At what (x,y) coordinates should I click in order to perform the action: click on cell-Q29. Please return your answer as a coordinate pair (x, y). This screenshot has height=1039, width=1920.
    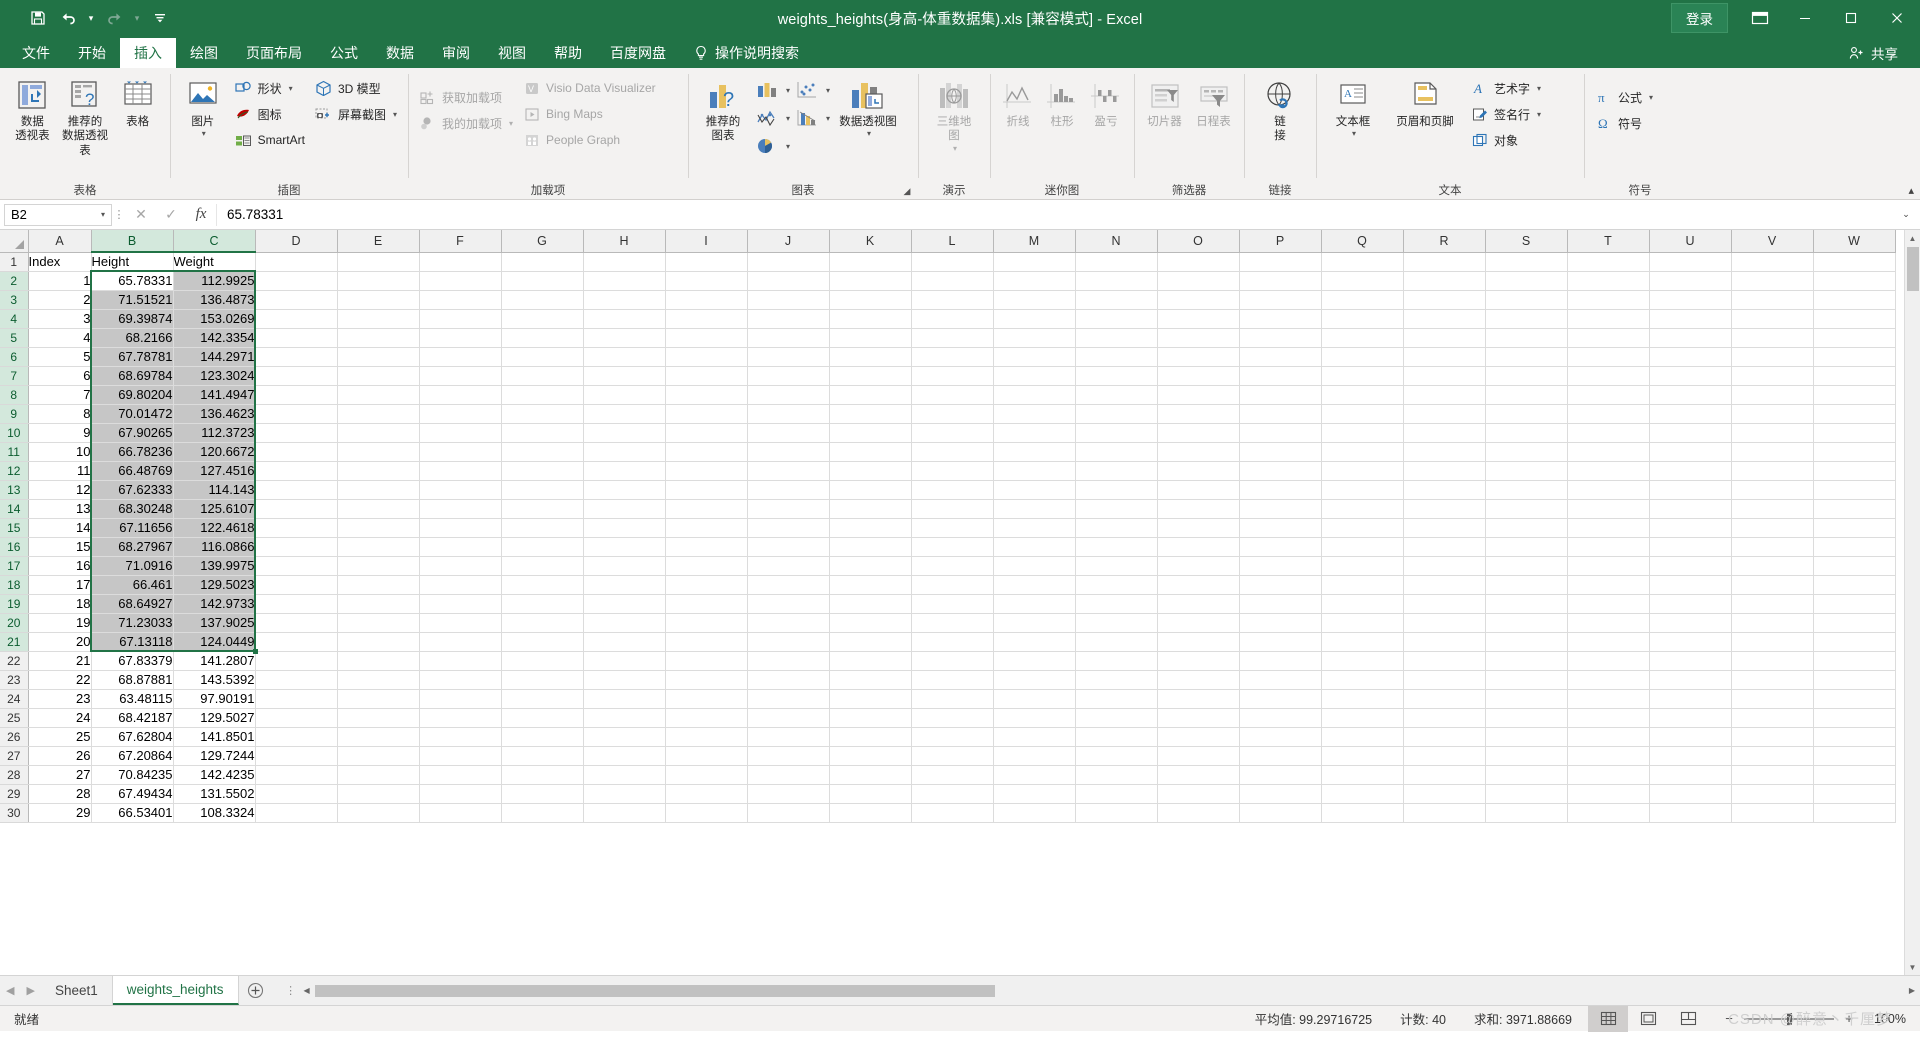
    Looking at the image, I should click on (1362, 794).